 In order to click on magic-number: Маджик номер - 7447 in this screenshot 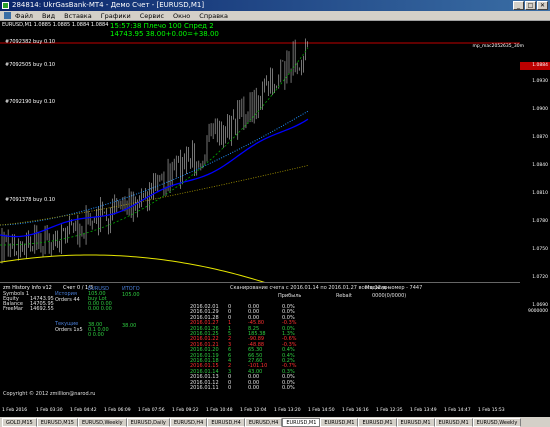, I will do `click(394, 288)`.